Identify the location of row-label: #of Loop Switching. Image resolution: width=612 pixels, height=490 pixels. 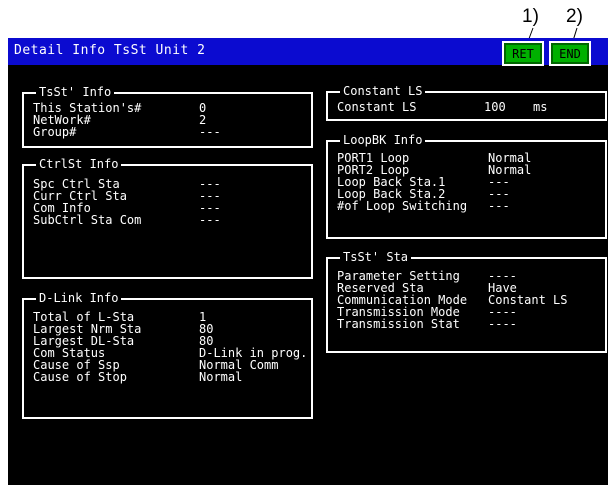
(402, 206).